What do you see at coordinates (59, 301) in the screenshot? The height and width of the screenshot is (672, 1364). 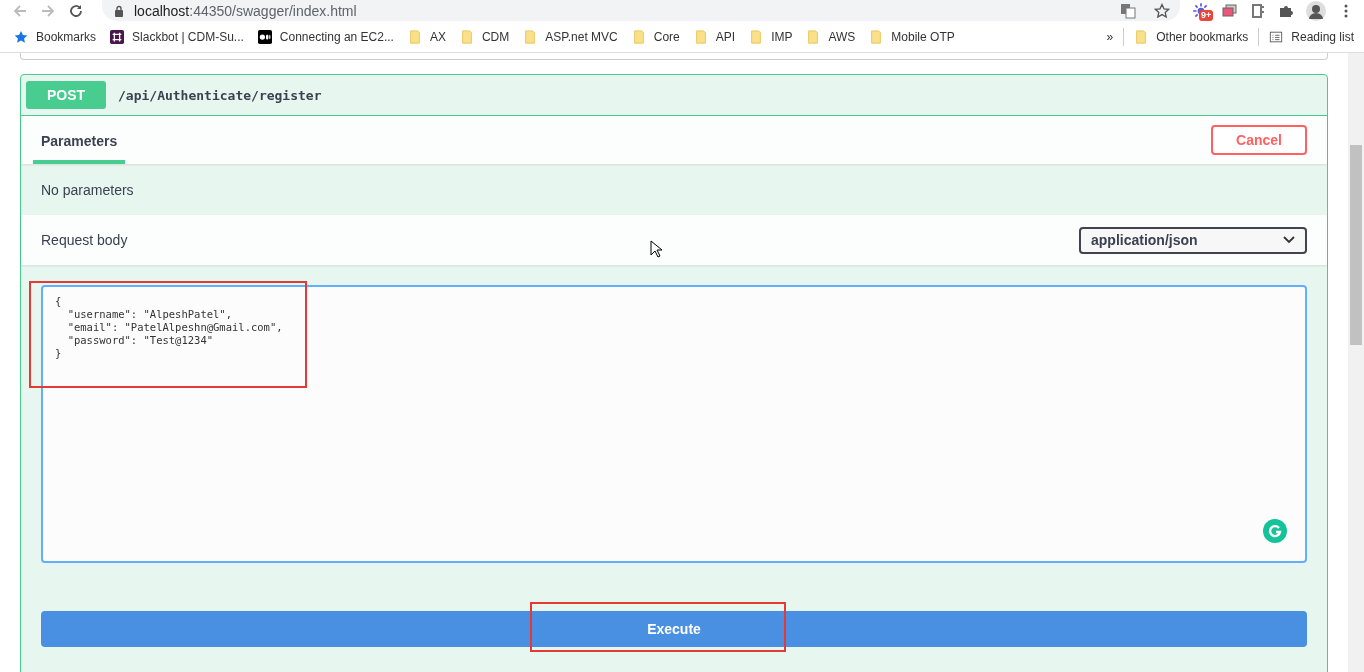 I see `code-line: {` at bounding box center [59, 301].